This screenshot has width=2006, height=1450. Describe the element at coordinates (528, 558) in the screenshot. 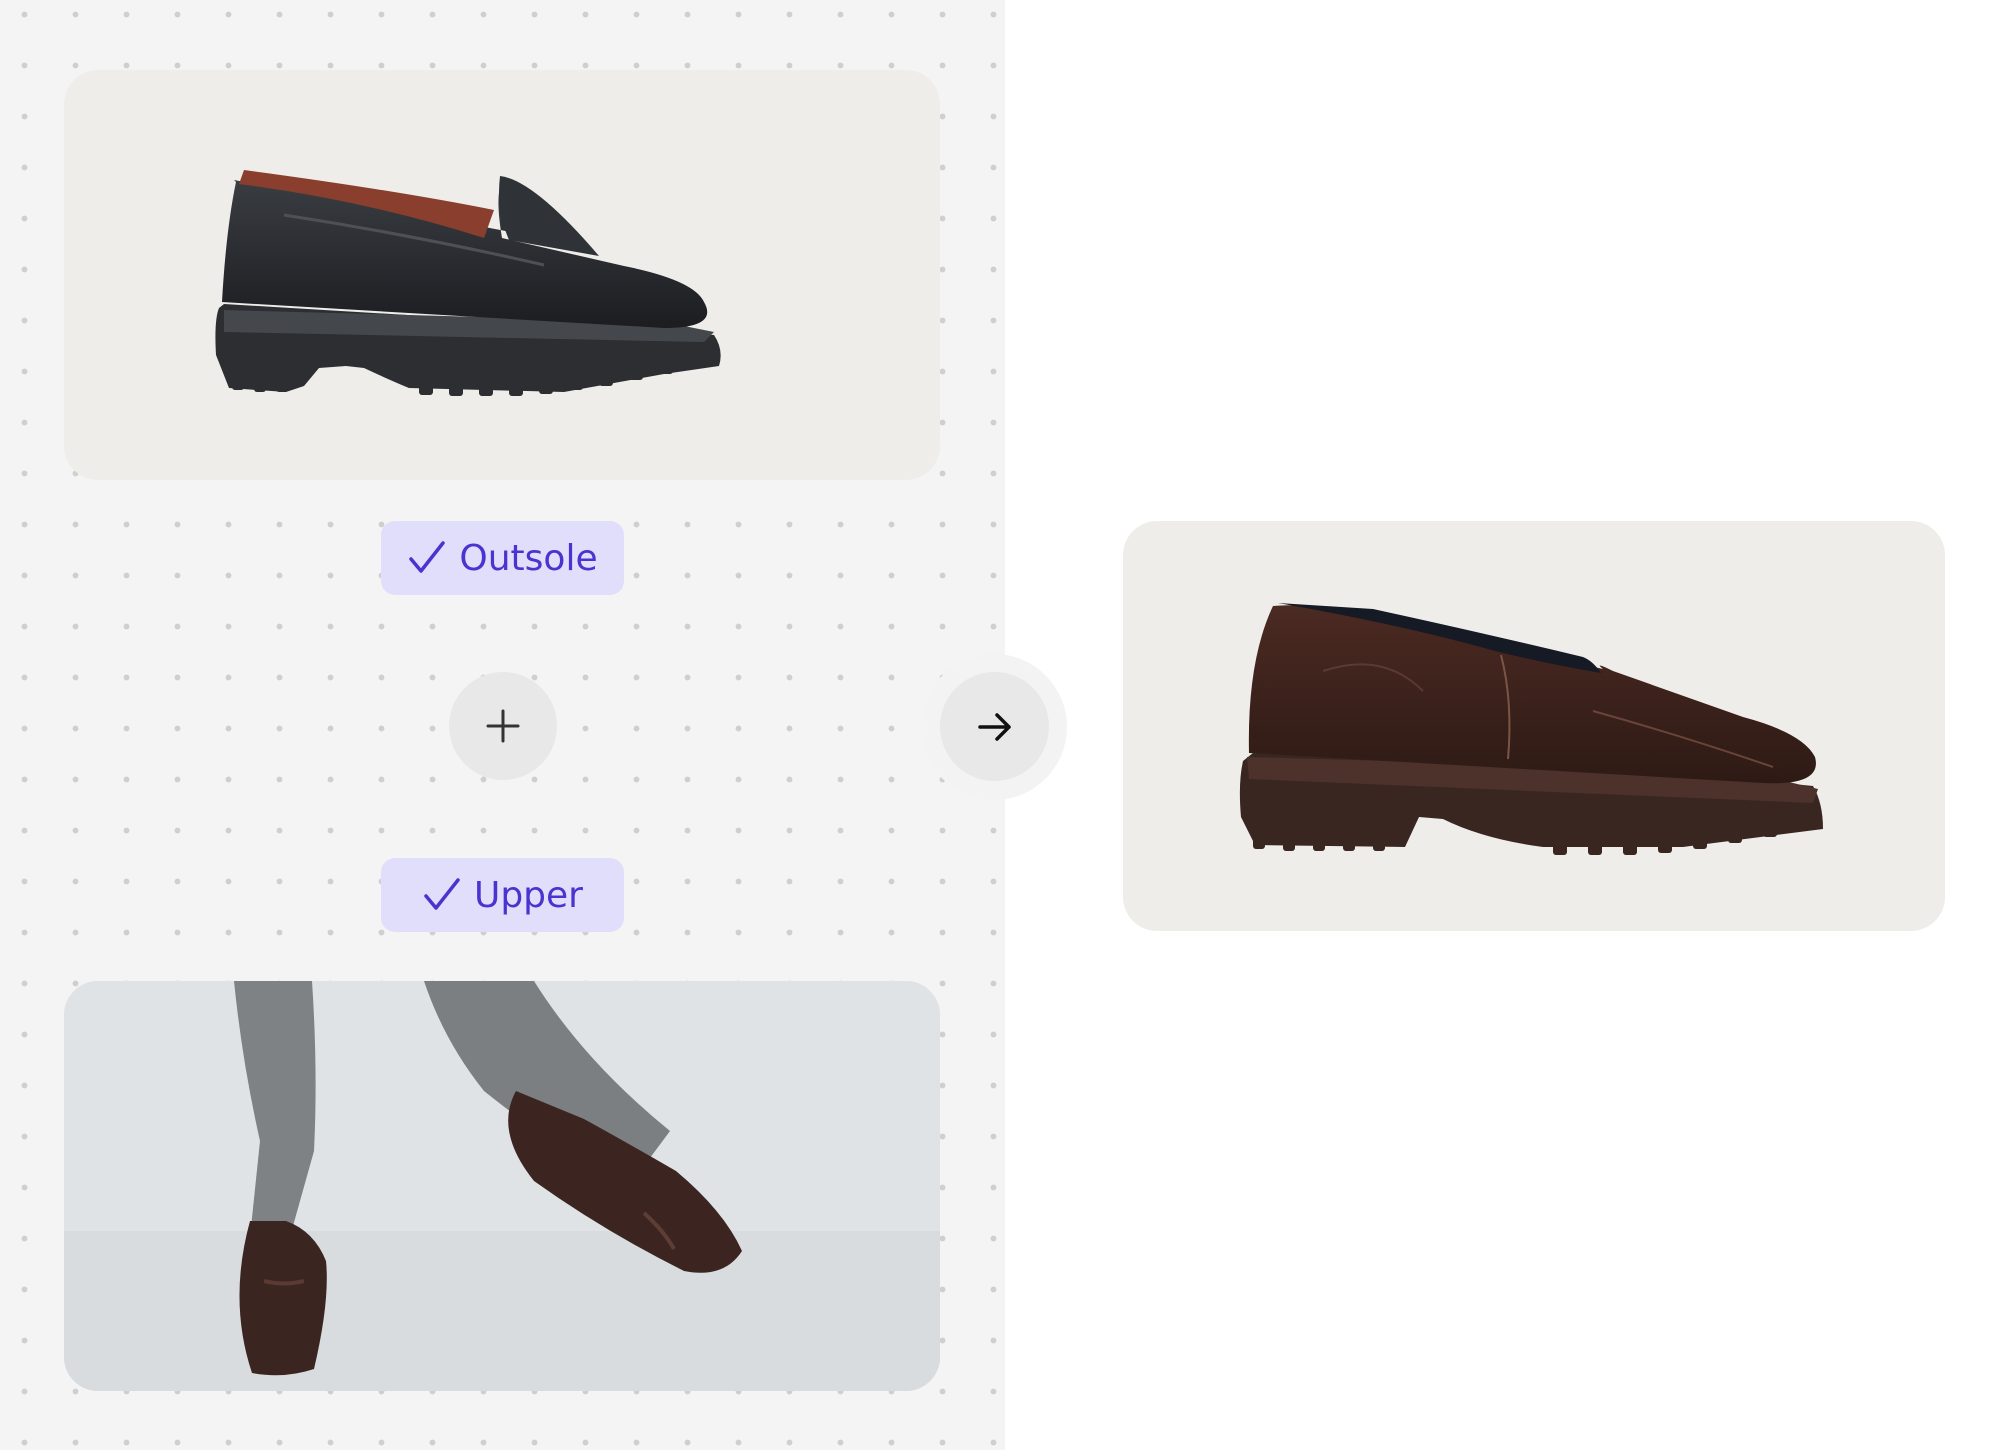

I see `outsole-chip-label: Outsole` at that location.